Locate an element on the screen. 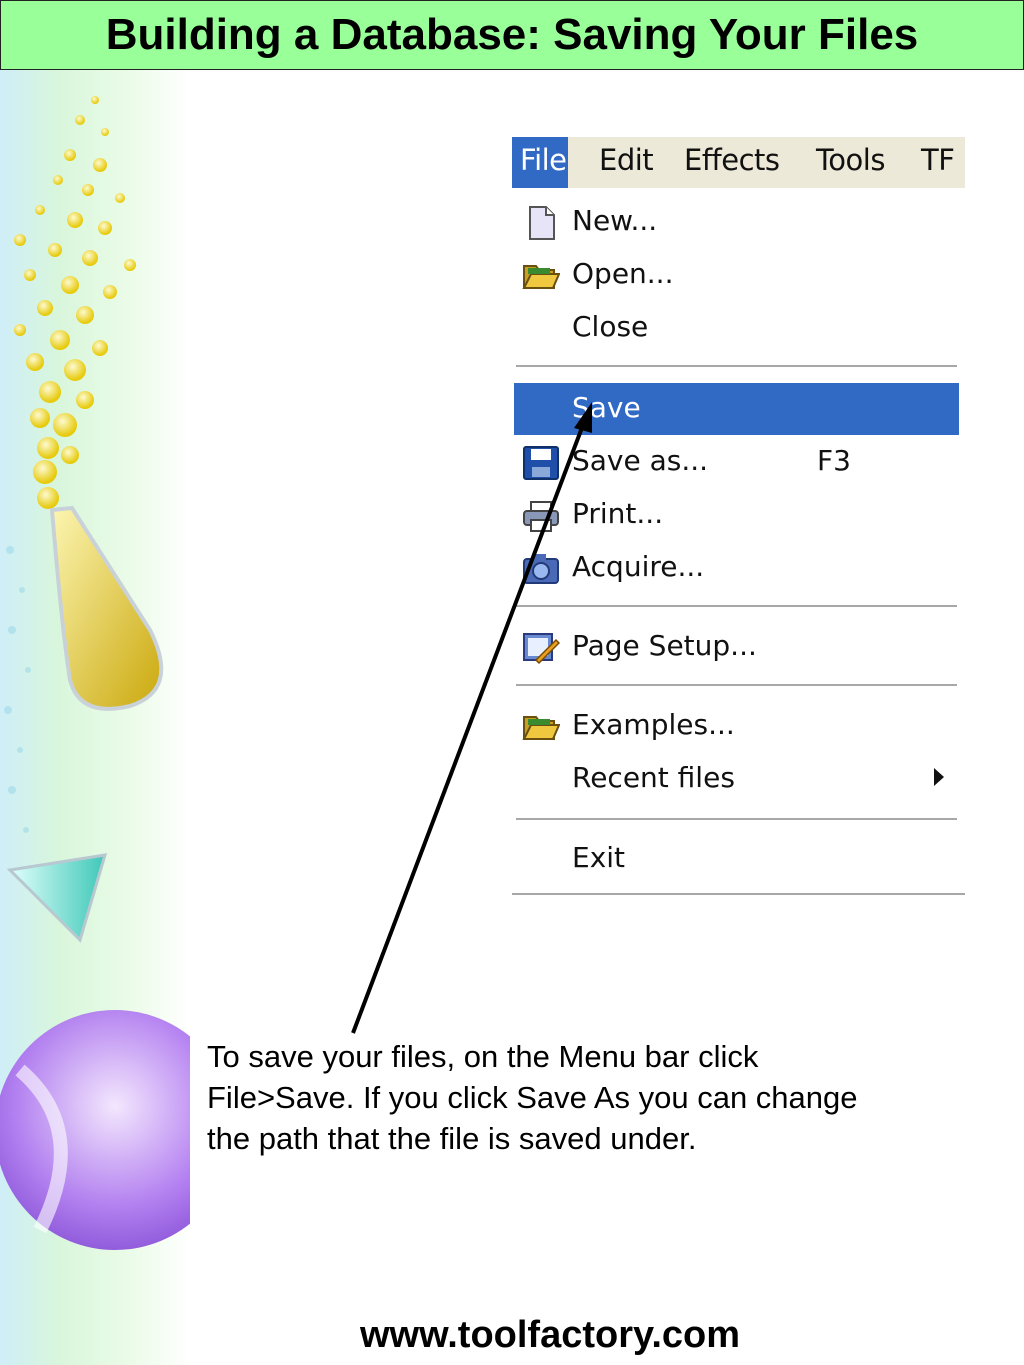 This screenshot has width=1024, height=1365. submenu-arrow-icon is located at coordinates (939, 777).